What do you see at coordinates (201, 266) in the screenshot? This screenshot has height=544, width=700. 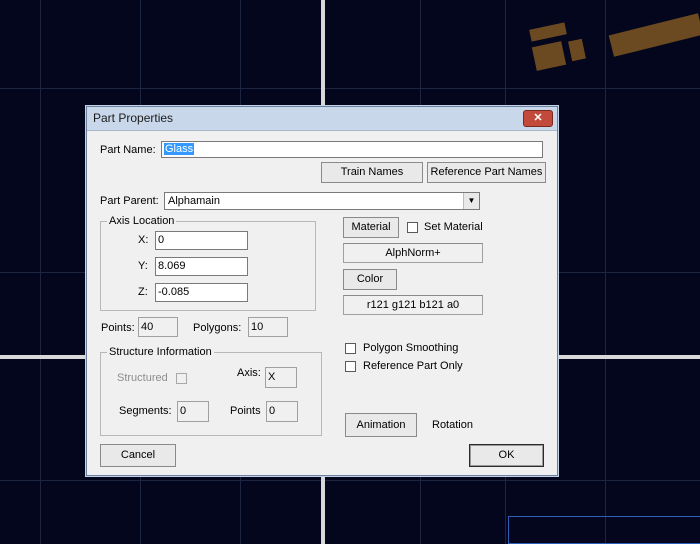 I see `axis-y-input: 8.069` at bounding box center [201, 266].